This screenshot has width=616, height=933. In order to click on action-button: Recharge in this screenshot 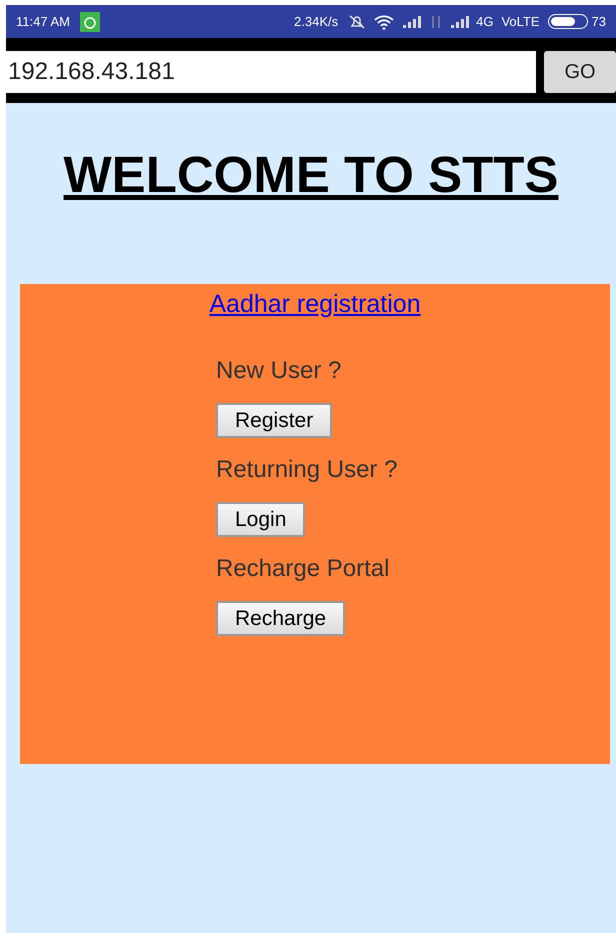, I will do `click(281, 618)`.